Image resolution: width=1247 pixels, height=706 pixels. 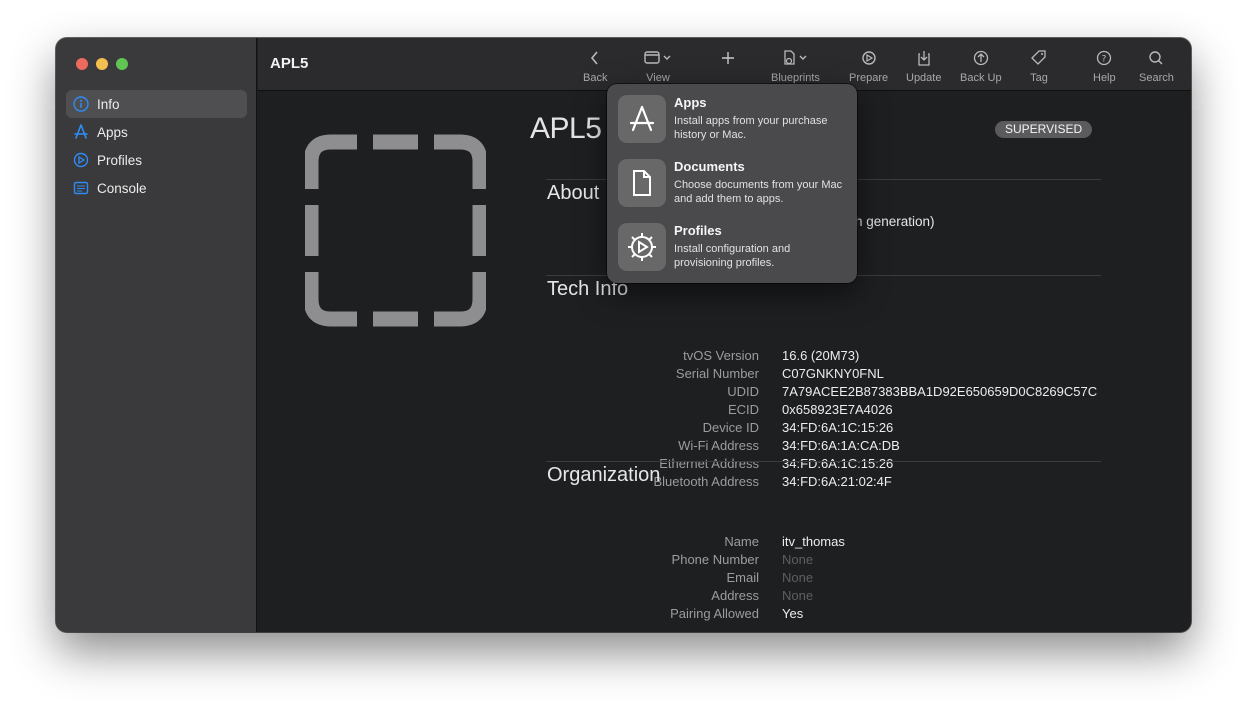 What do you see at coordinates (838, 560) in the screenshot?
I see `org-row-phone-number: Phone Number None` at bounding box center [838, 560].